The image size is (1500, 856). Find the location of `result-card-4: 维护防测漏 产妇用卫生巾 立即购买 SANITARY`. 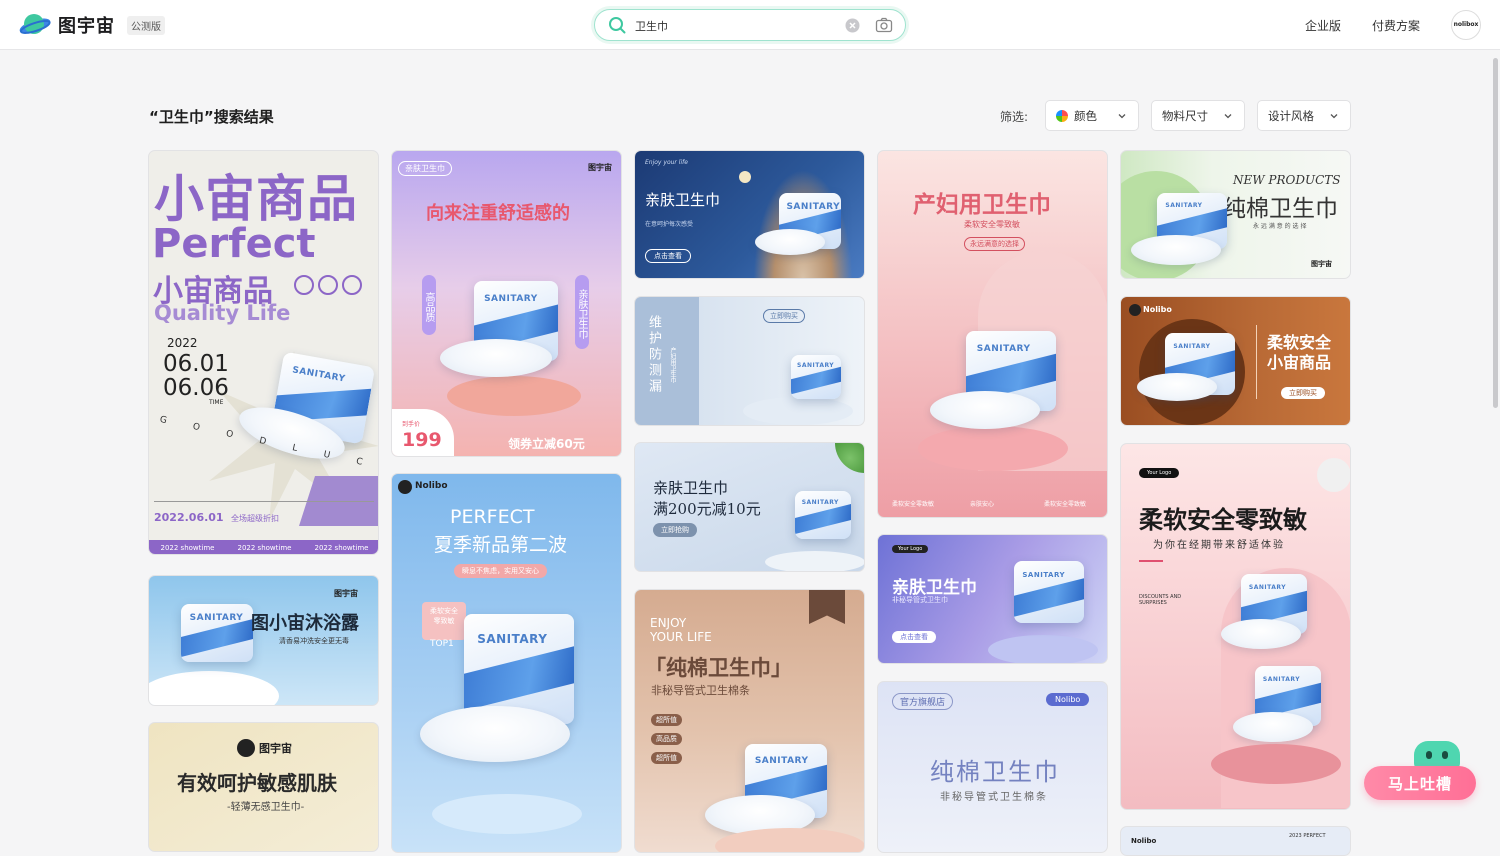

result-card-4: 维护防测漏 产妇用卫生巾 立即购买 SANITARY is located at coordinates (749, 361).